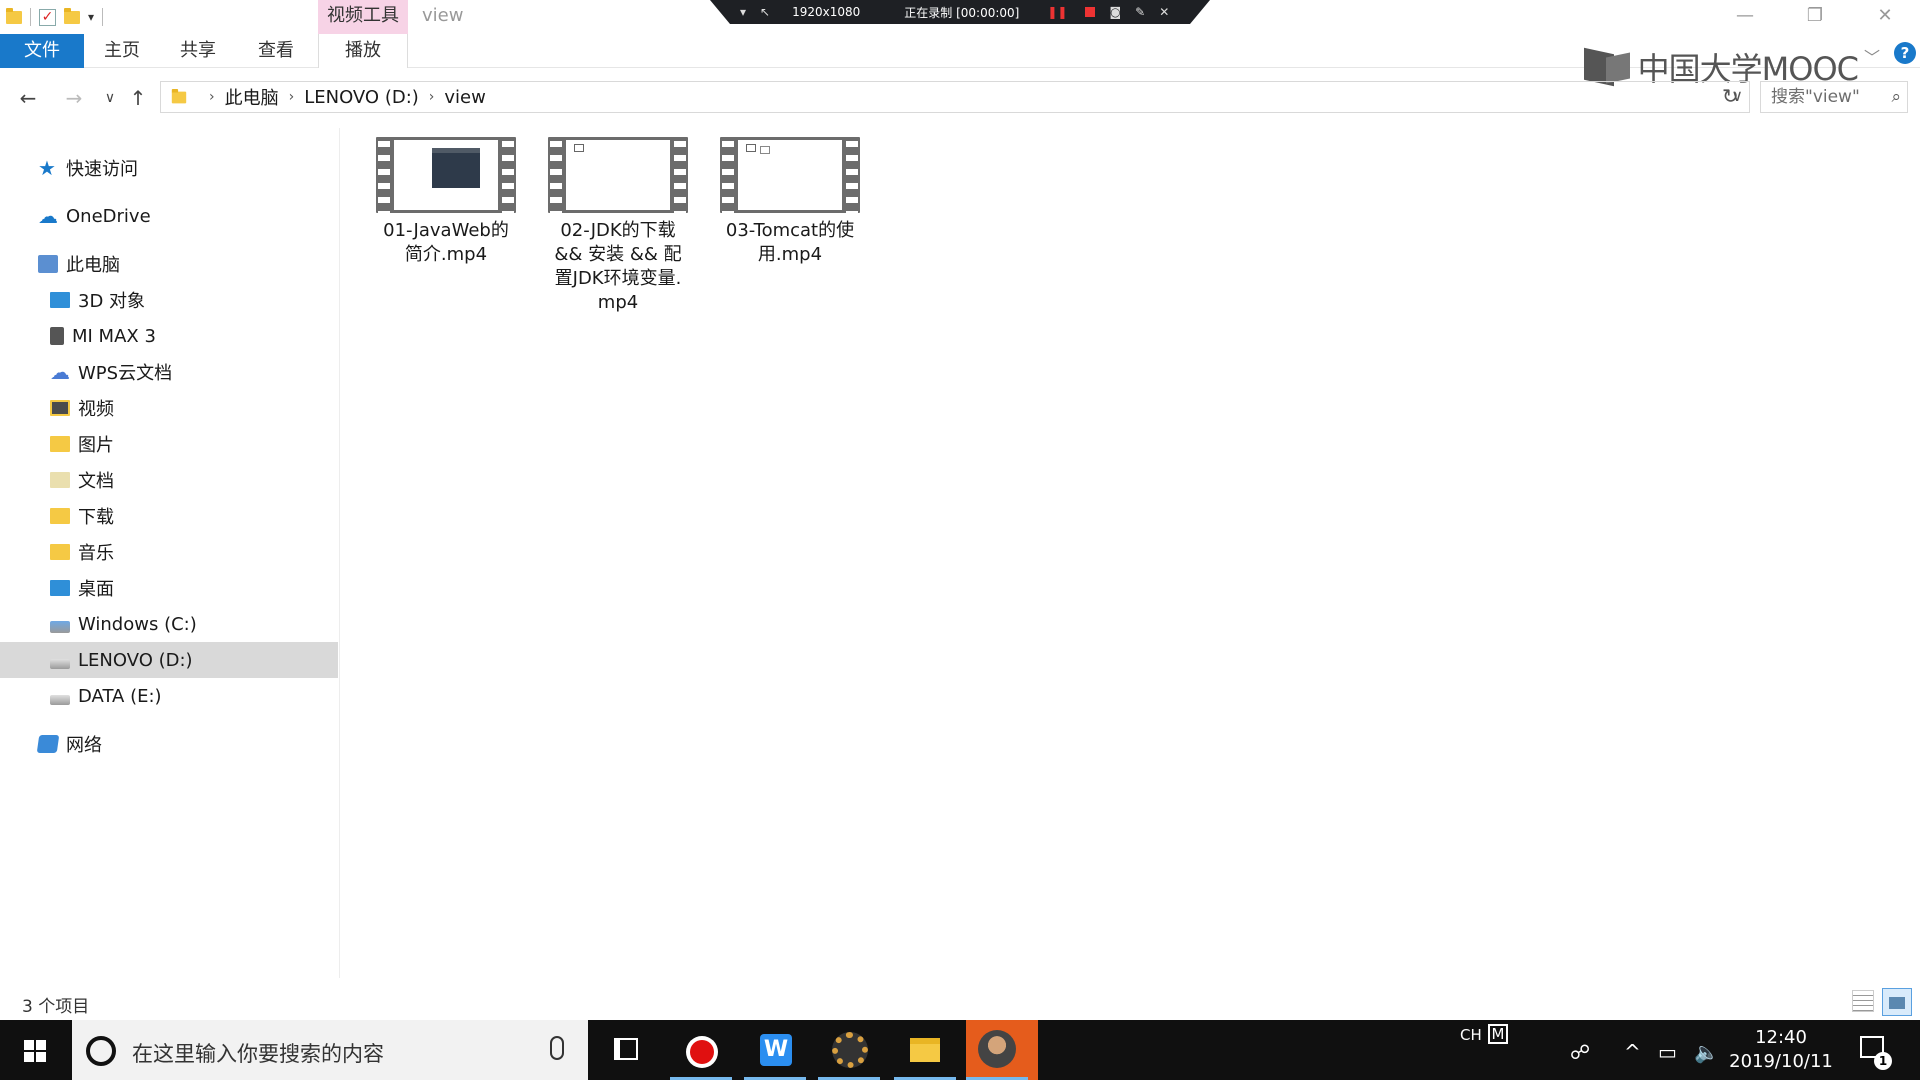 The height and width of the screenshot is (1080, 1920). Describe the element at coordinates (743, 12) in the screenshot. I see `recorder-dropdown-icon: ▾` at that location.